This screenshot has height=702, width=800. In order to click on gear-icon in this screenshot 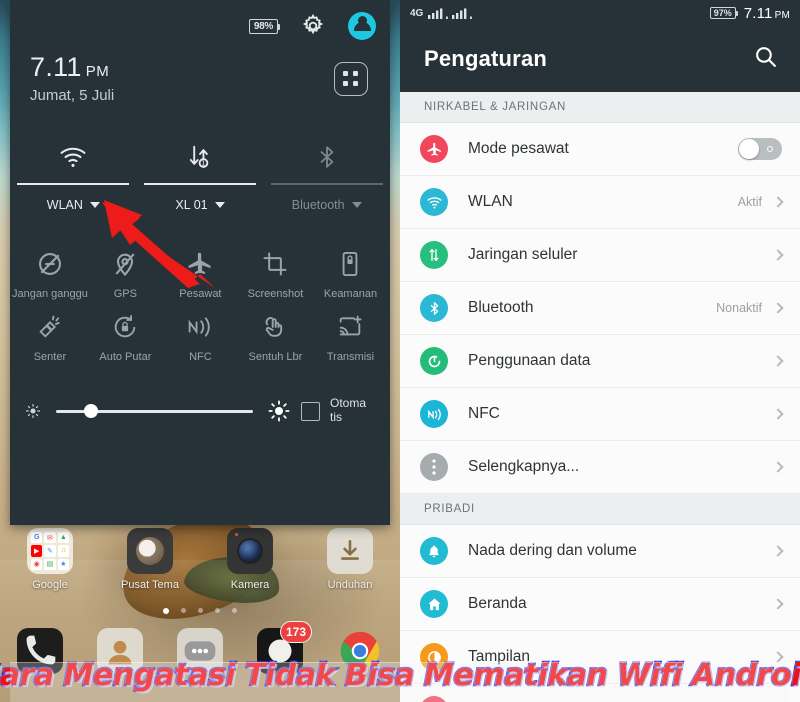, I will do `click(313, 26)`.